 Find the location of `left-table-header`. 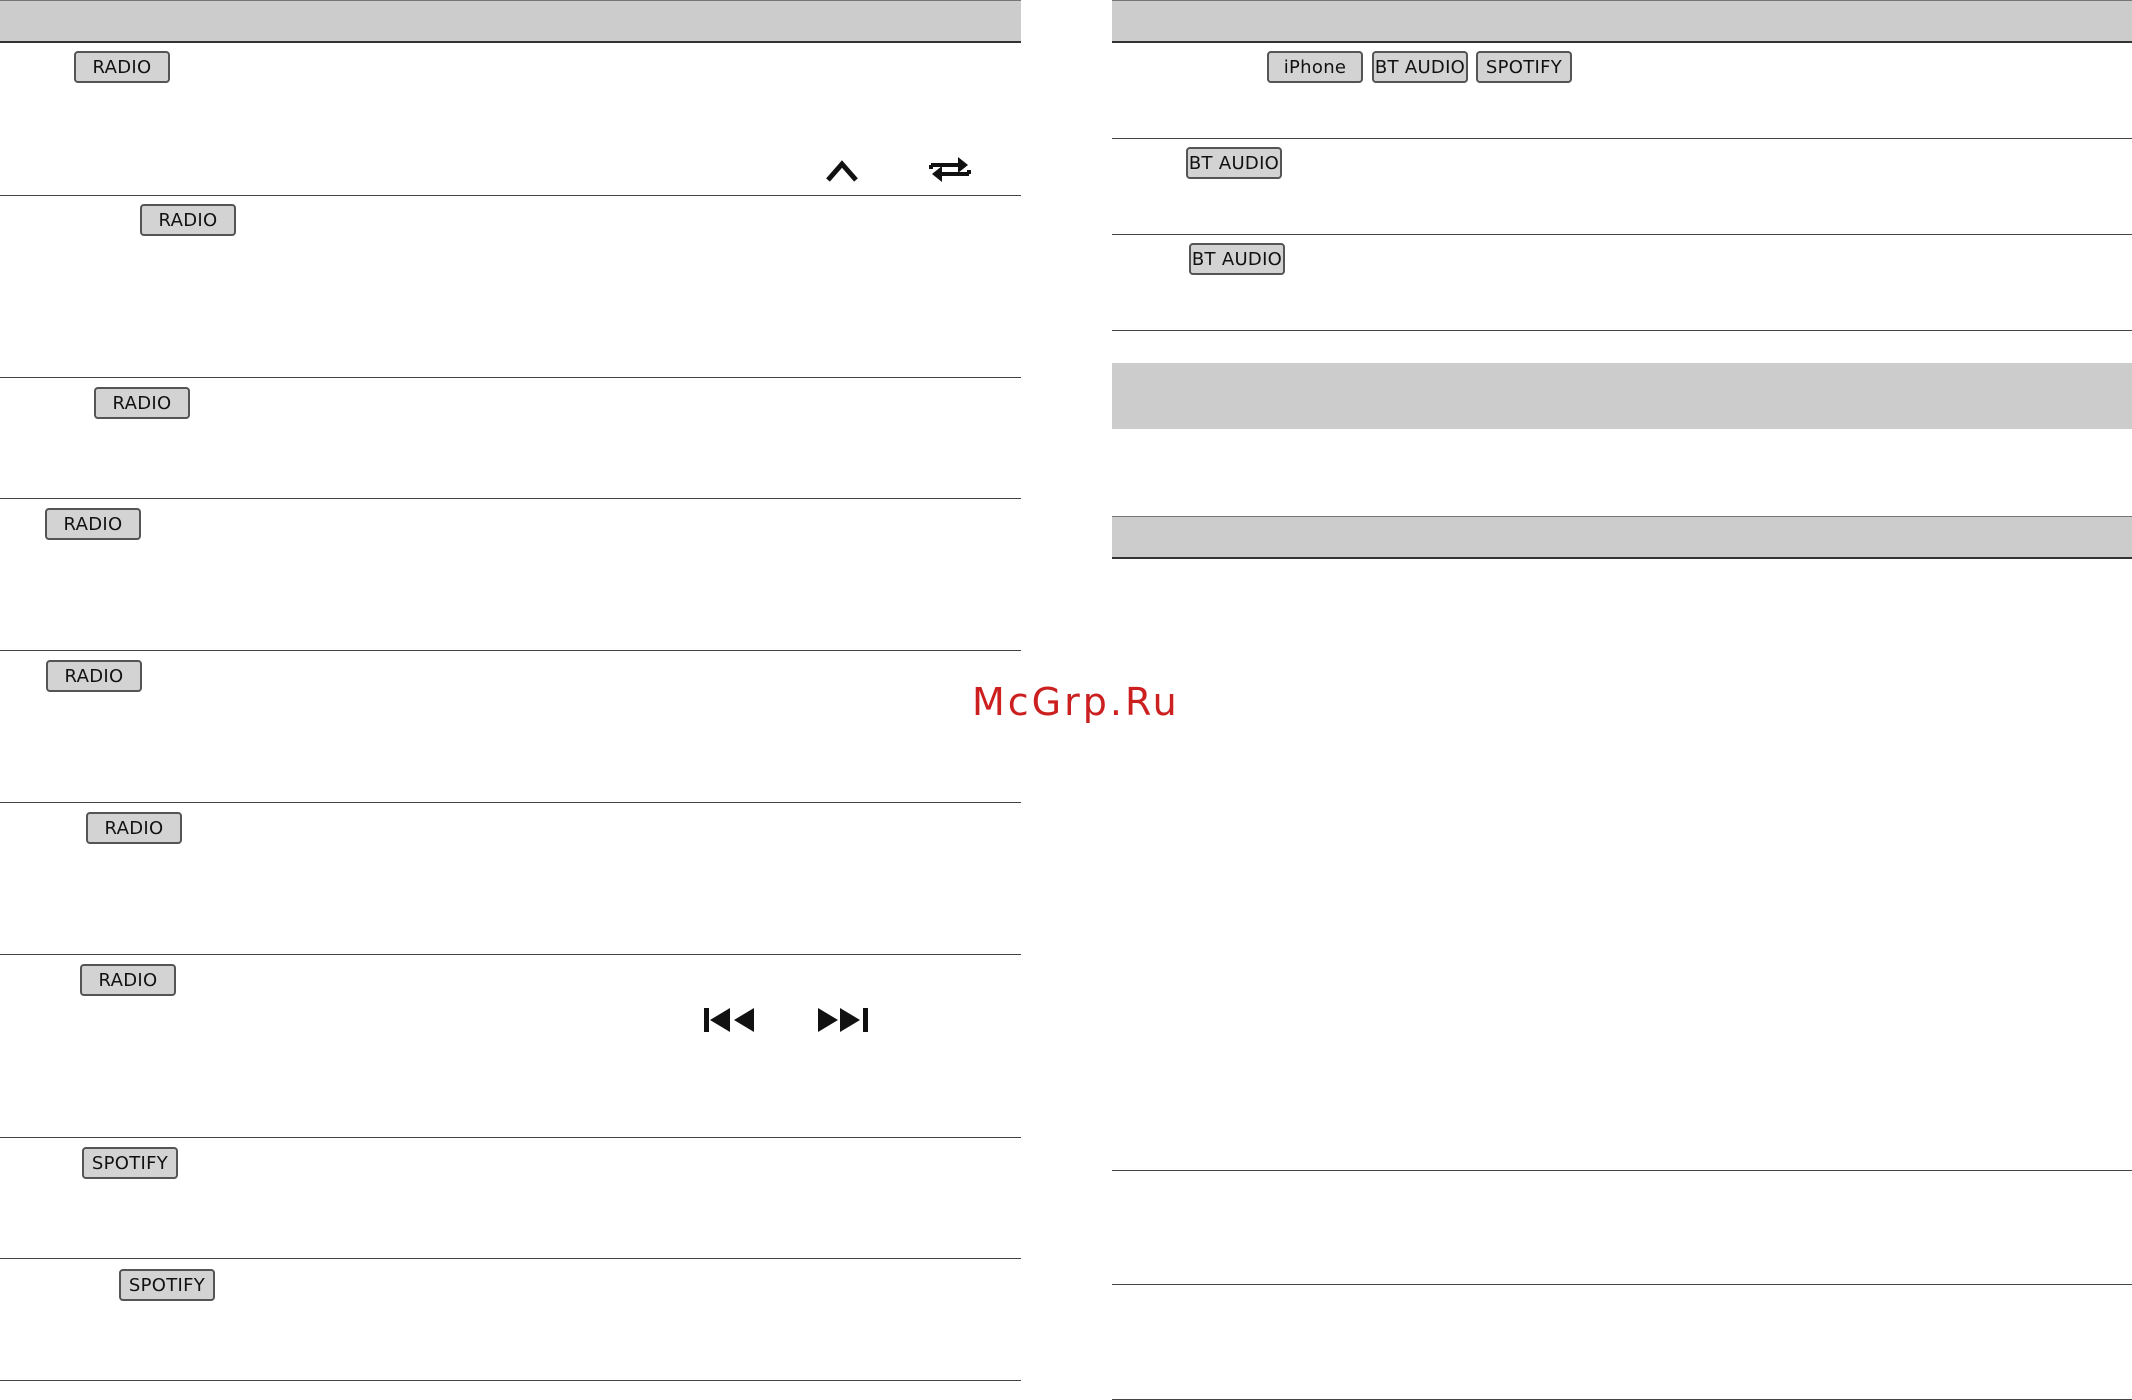

left-table-header is located at coordinates (510, 21).